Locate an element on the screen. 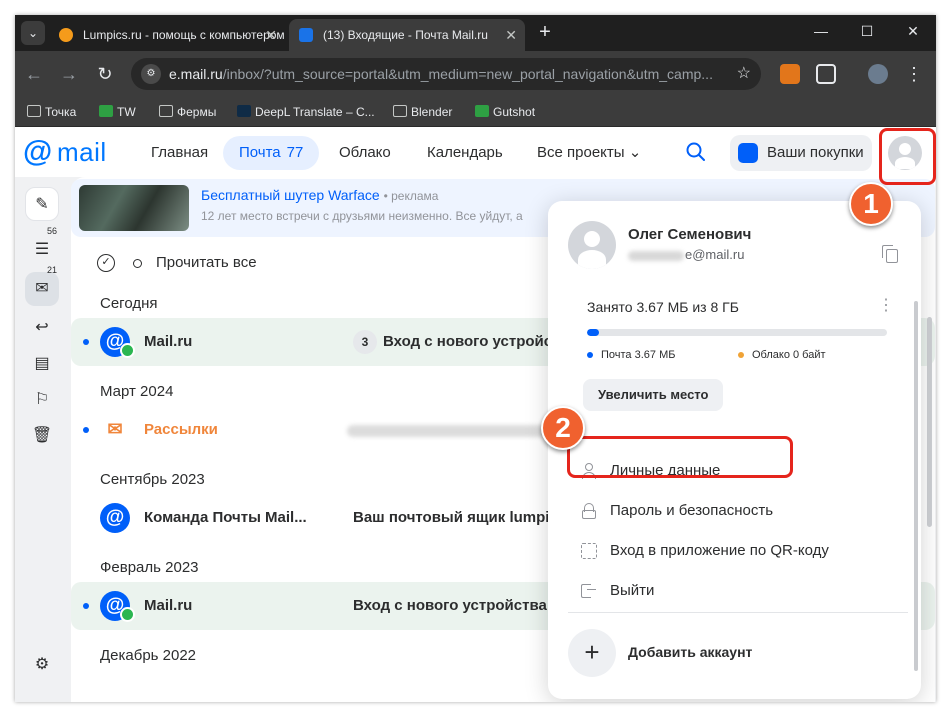 This screenshot has height=717, width=951. mail-subject: Ваш почтовый ящик lumpics is located at coordinates (453, 517).